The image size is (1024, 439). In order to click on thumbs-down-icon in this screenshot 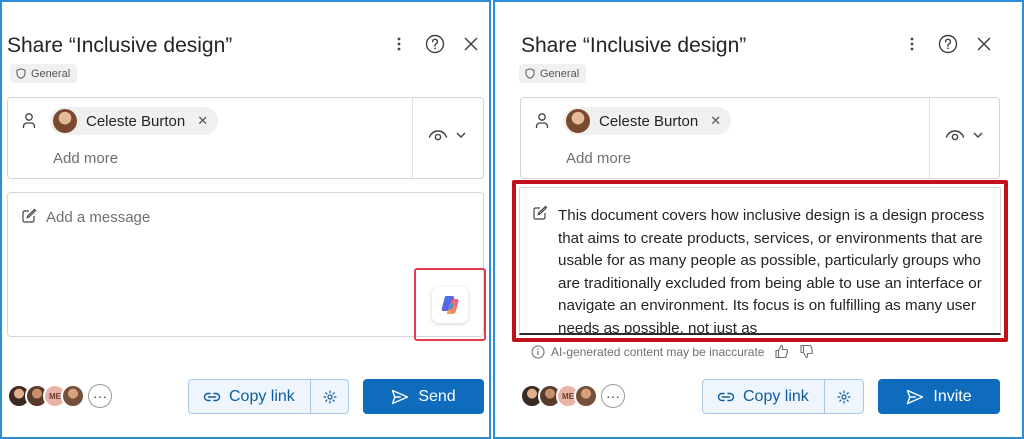, I will do `click(806, 351)`.